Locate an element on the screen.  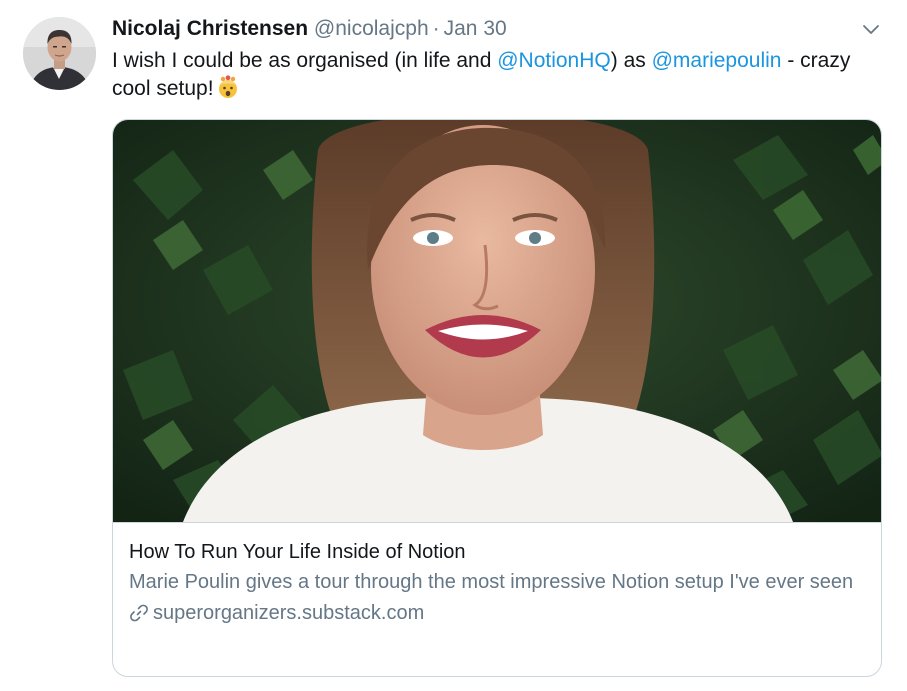
card-domain-text: superorganizers.substack.com is located at coordinates (289, 613).